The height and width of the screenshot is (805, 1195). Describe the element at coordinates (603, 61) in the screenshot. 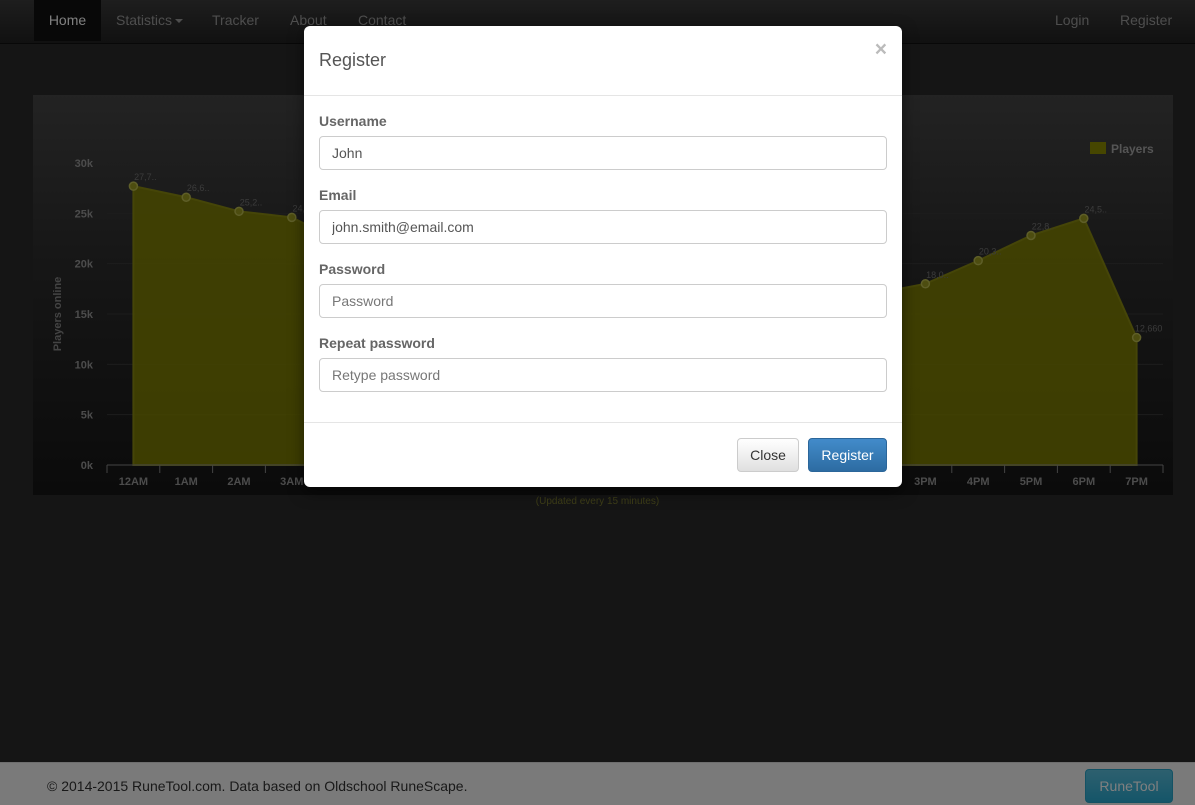

I see `modal-header: Register ×` at that location.